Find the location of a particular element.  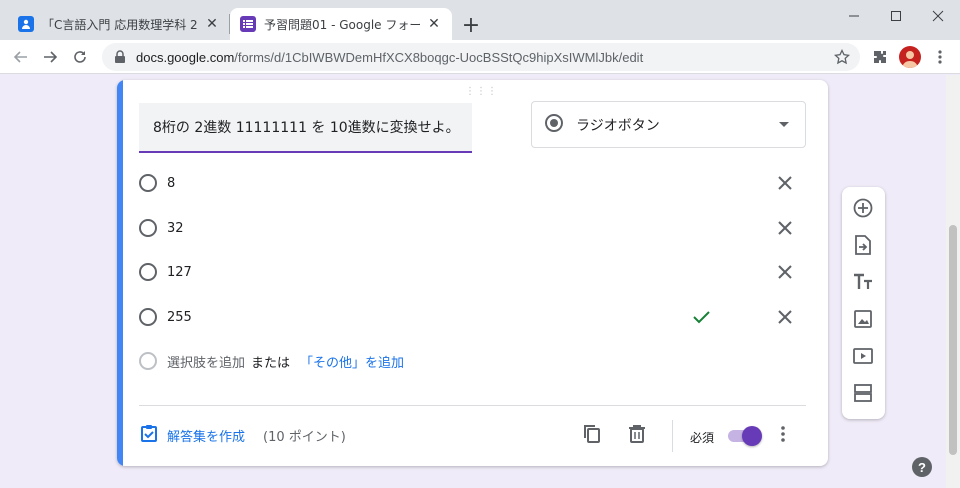

add-option-button: 選択肢を追加 is located at coordinates (206, 361).